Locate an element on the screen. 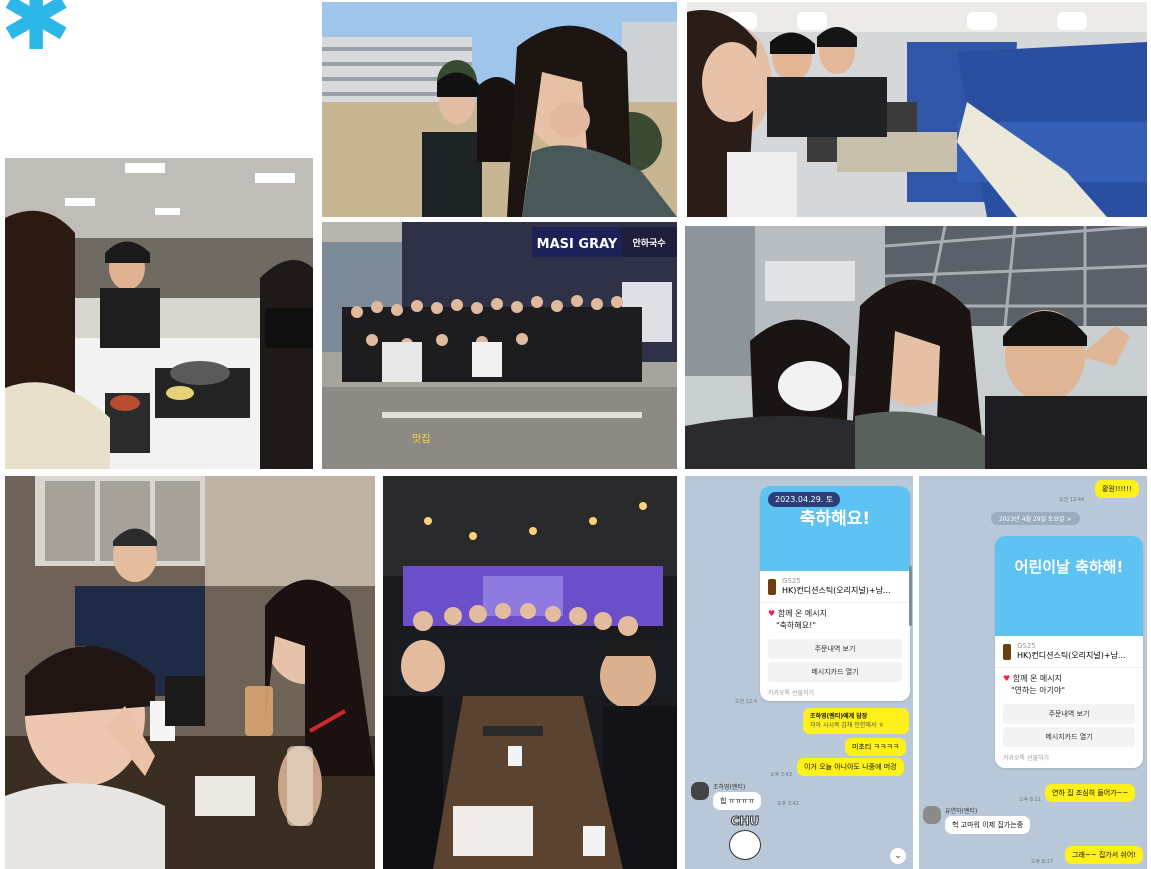 The width and height of the screenshot is (1151, 869). timestamp-b: 오후 8:11 is located at coordinates (1030, 800).